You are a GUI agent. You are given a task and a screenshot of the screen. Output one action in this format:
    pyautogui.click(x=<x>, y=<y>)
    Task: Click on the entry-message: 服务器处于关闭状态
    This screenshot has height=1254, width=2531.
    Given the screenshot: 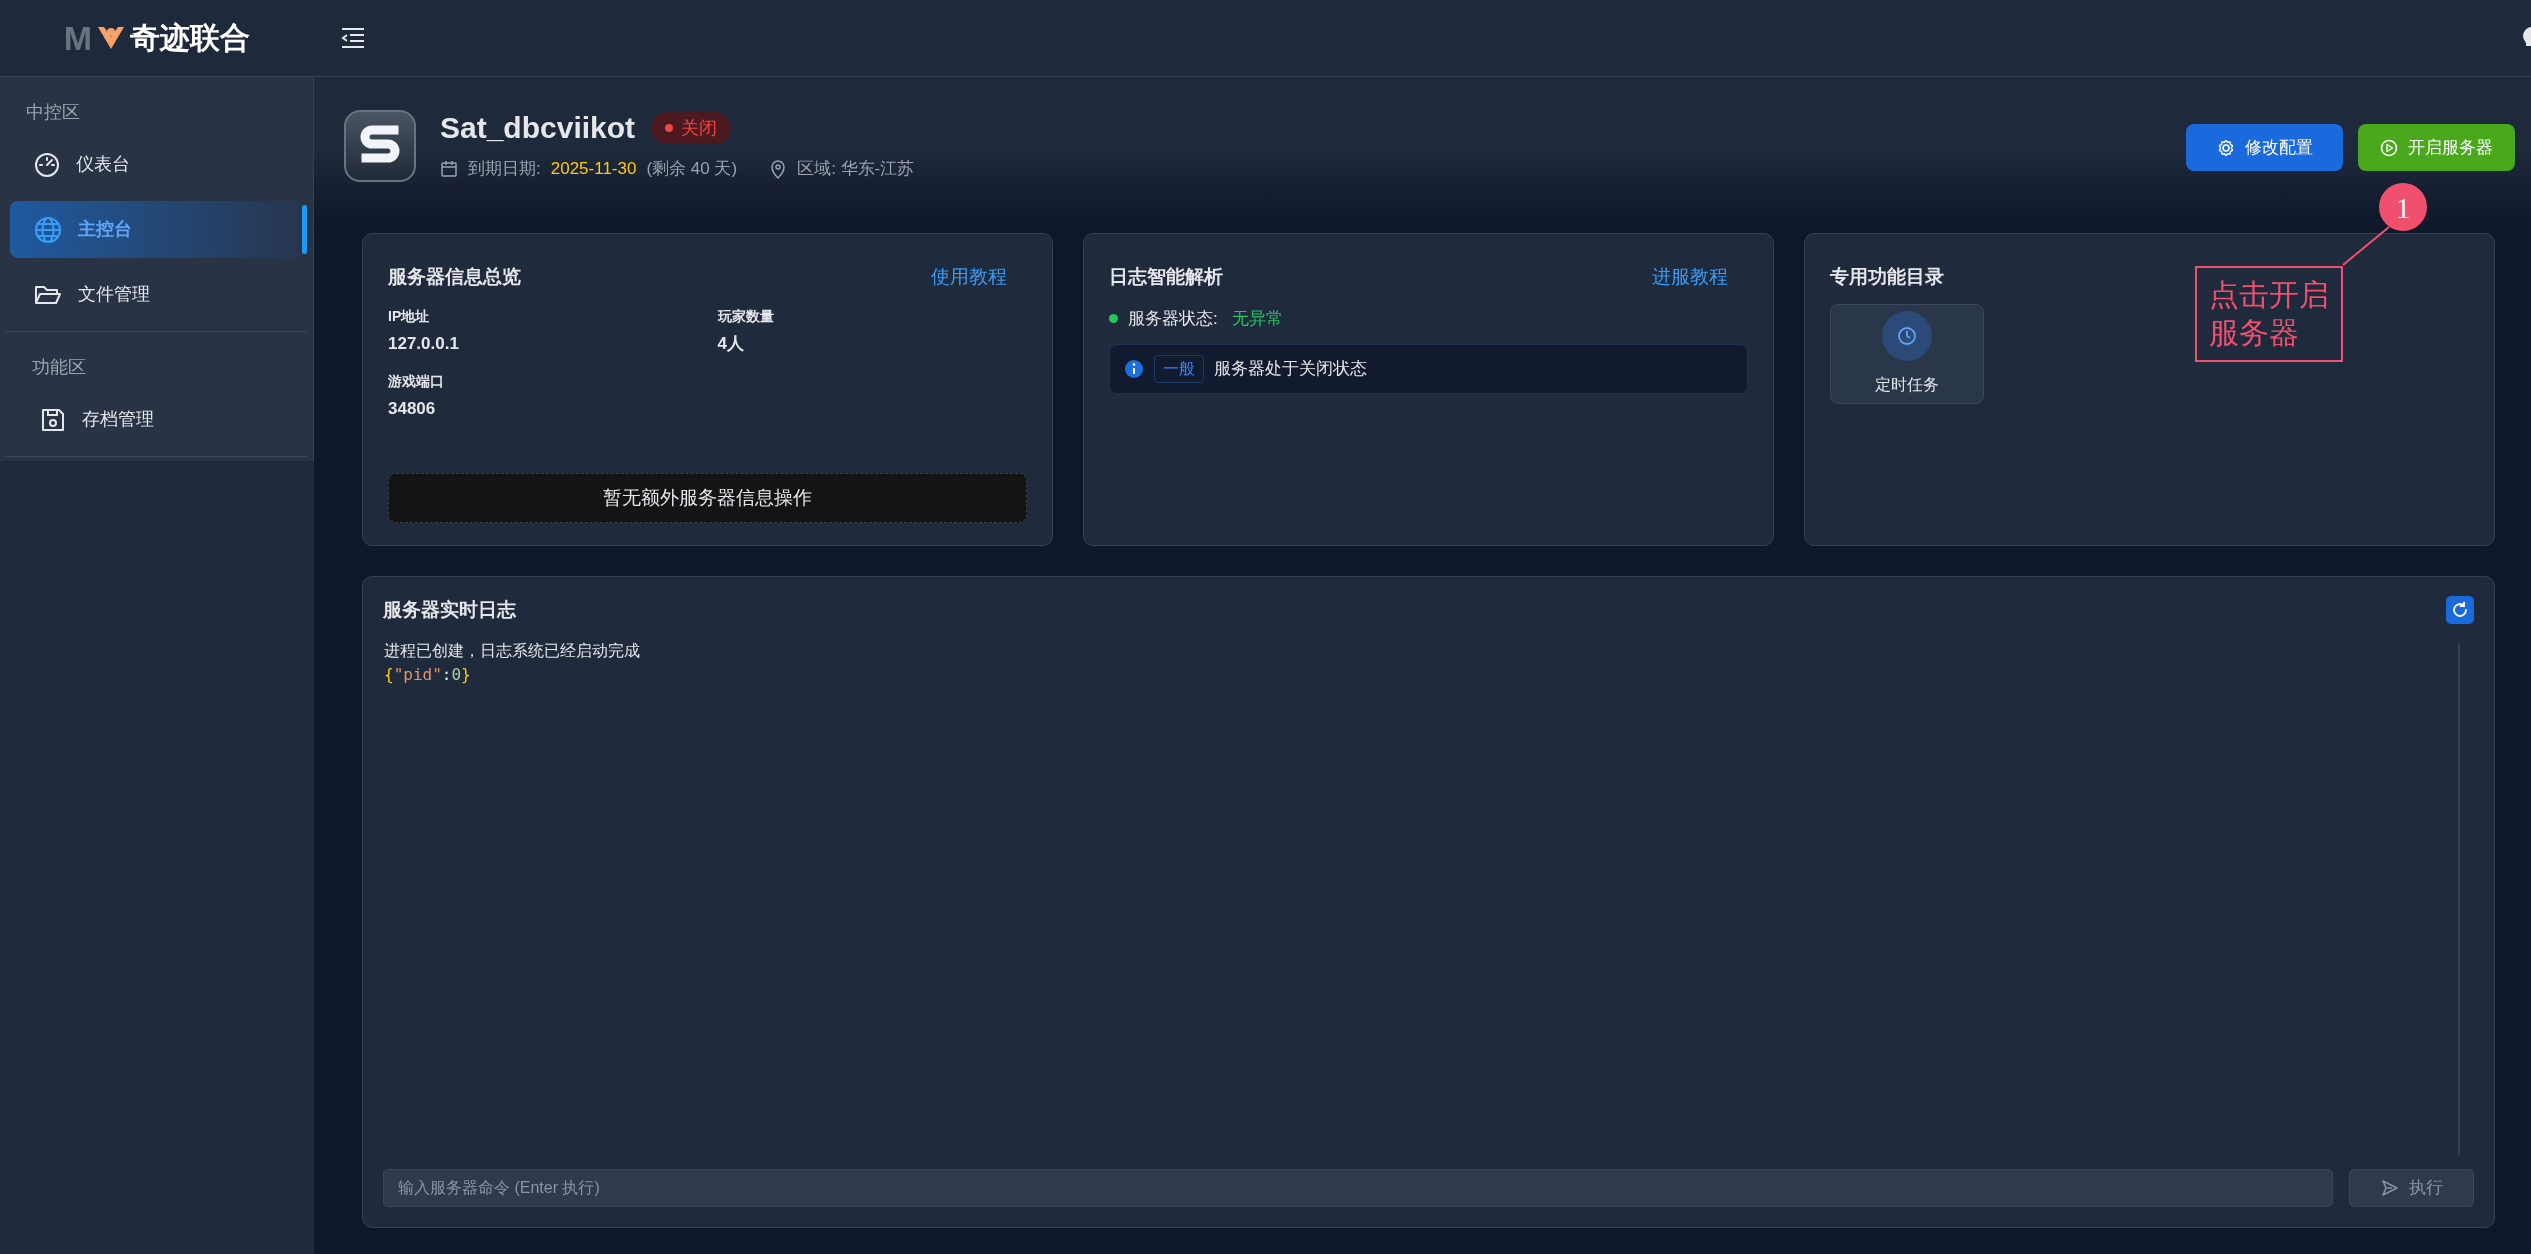 What is the action you would take?
    pyautogui.click(x=1290, y=368)
    